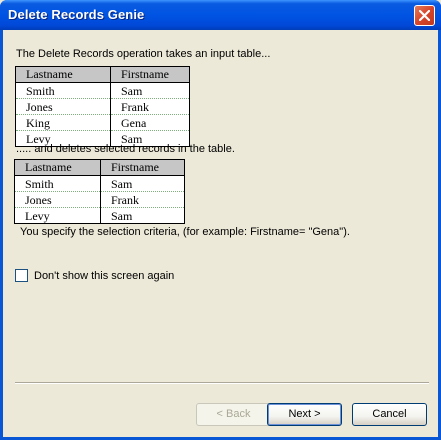 The width and height of the screenshot is (441, 440). I want to click on window-title: Delete Records Genie, so click(76, 14).